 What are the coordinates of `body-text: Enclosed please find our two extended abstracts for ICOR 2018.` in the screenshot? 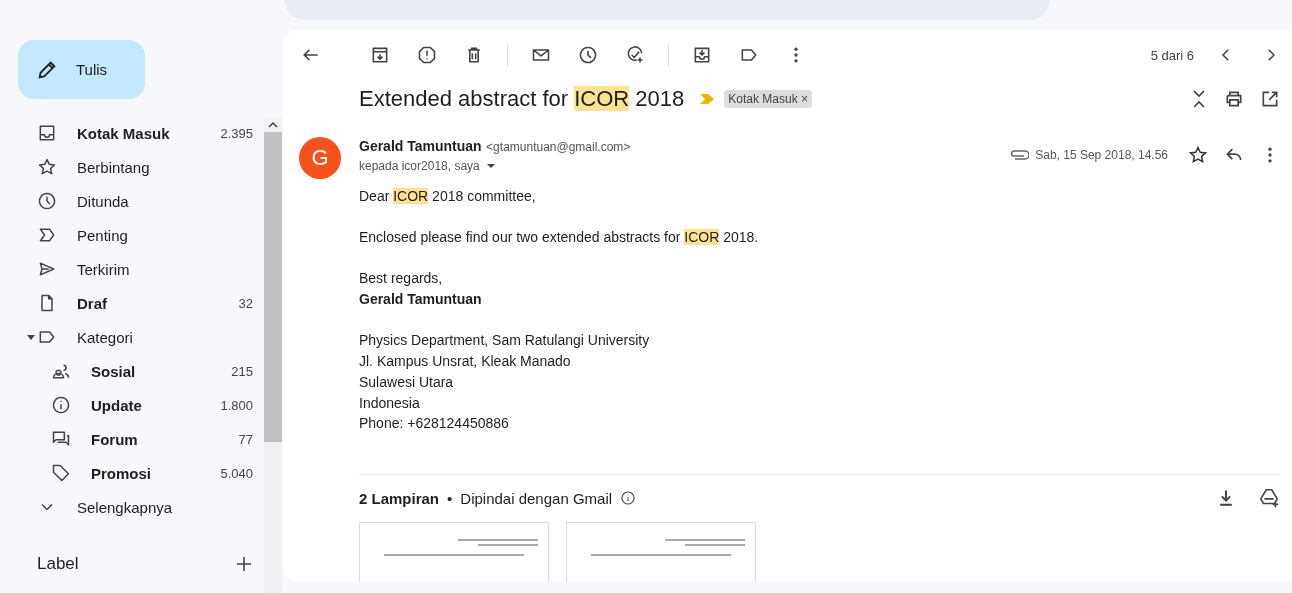 It's located at (559, 237).